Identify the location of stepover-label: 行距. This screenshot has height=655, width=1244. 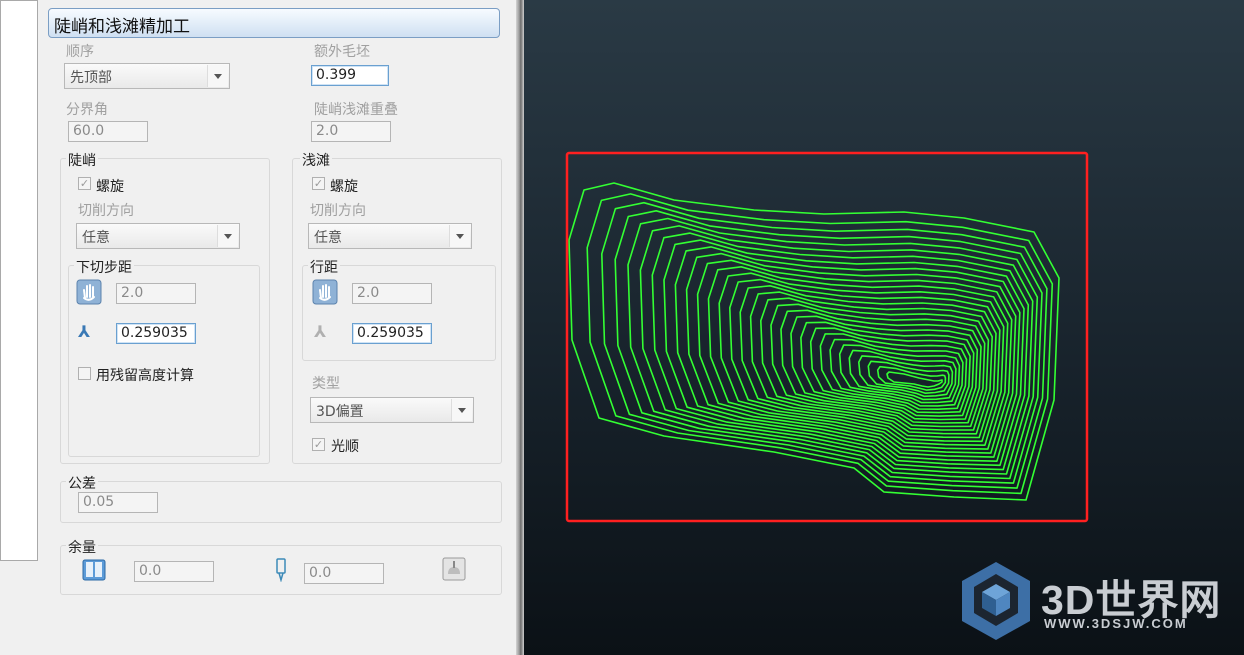
(324, 267).